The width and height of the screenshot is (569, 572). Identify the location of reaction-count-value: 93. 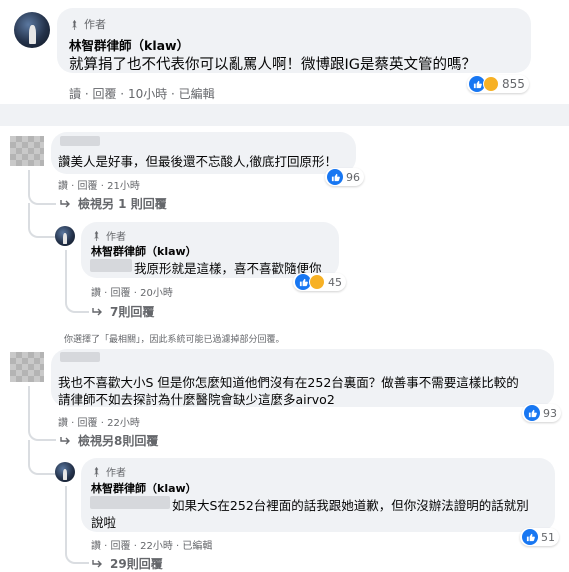
(550, 413).